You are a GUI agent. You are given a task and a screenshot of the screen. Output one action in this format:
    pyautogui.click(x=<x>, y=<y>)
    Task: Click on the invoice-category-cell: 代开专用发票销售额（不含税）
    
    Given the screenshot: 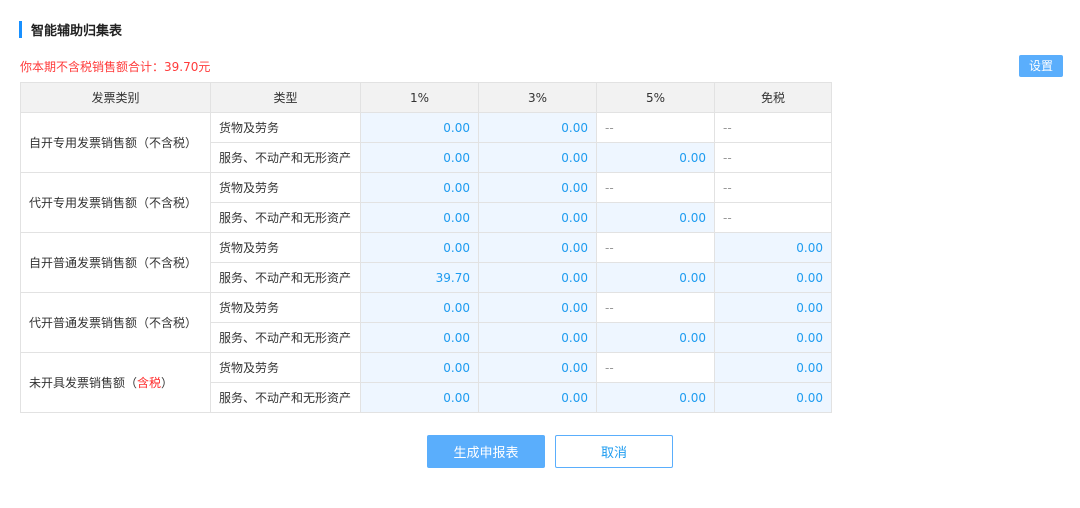 What is the action you would take?
    pyautogui.click(x=115, y=202)
    